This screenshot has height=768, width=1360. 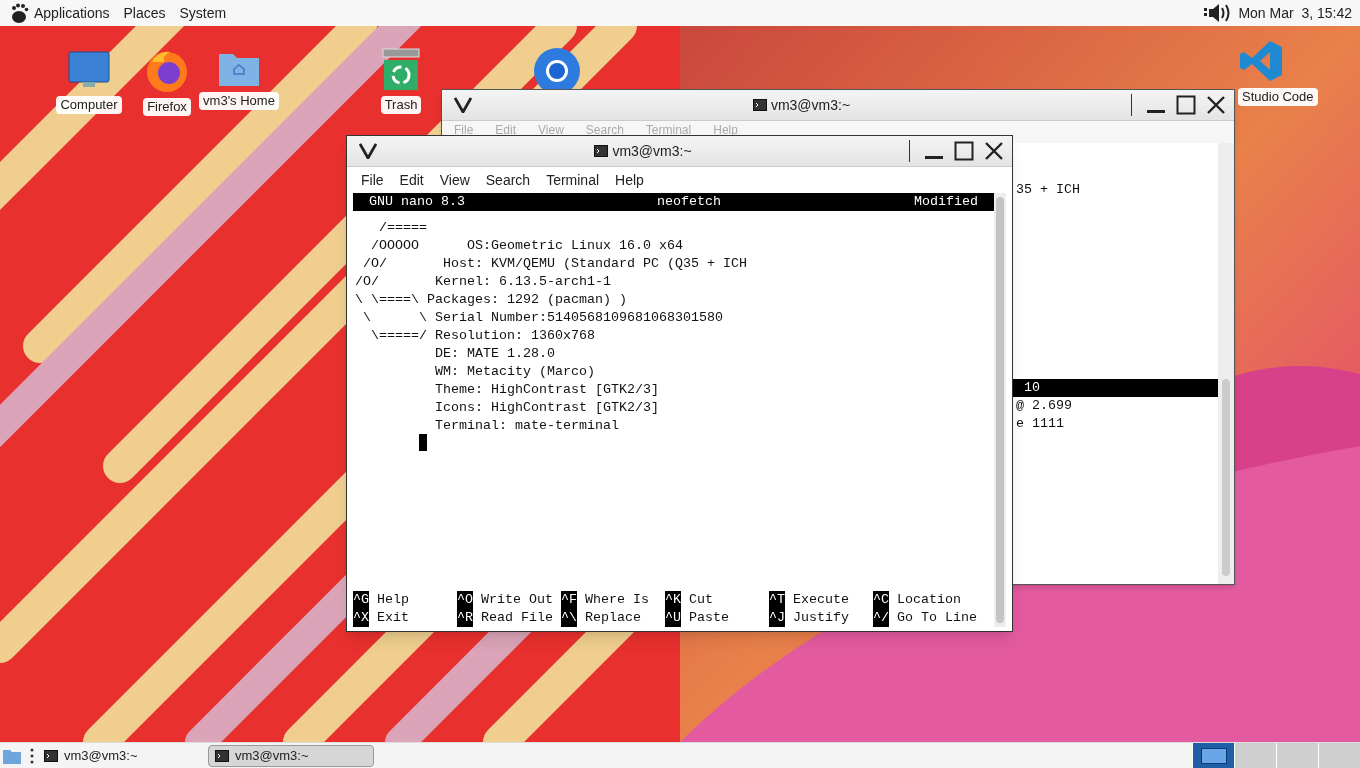 I want to click on clock: Mon Mar 3, 15:42, so click(x=1295, y=13).